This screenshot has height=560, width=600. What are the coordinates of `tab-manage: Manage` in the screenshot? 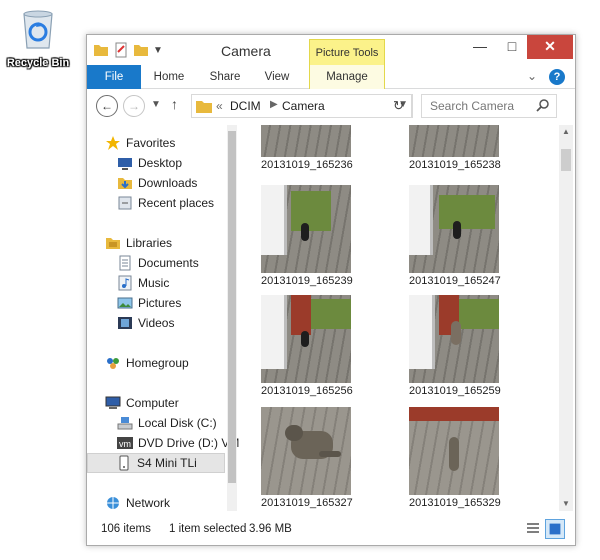 It's located at (347, 77).